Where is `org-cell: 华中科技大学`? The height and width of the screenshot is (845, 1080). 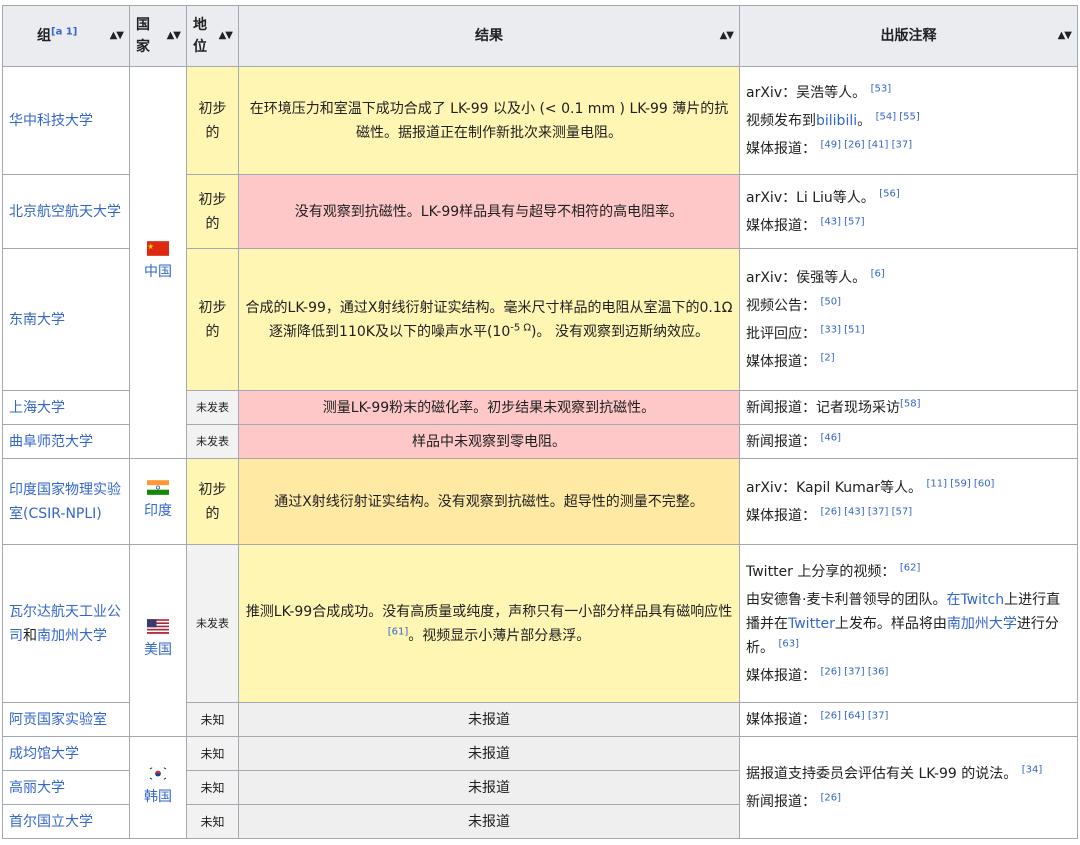
org-cell: 华中科技大学 is located at coordinates (66, 120).